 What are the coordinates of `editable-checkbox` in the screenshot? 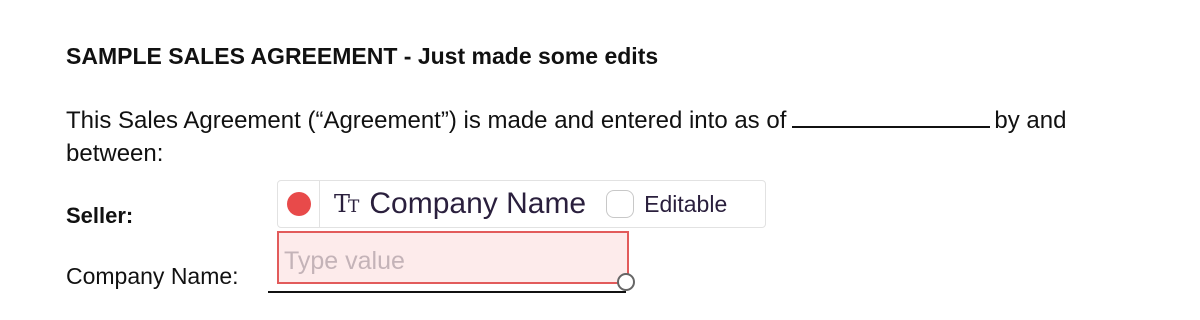 It's located at (620, 204).